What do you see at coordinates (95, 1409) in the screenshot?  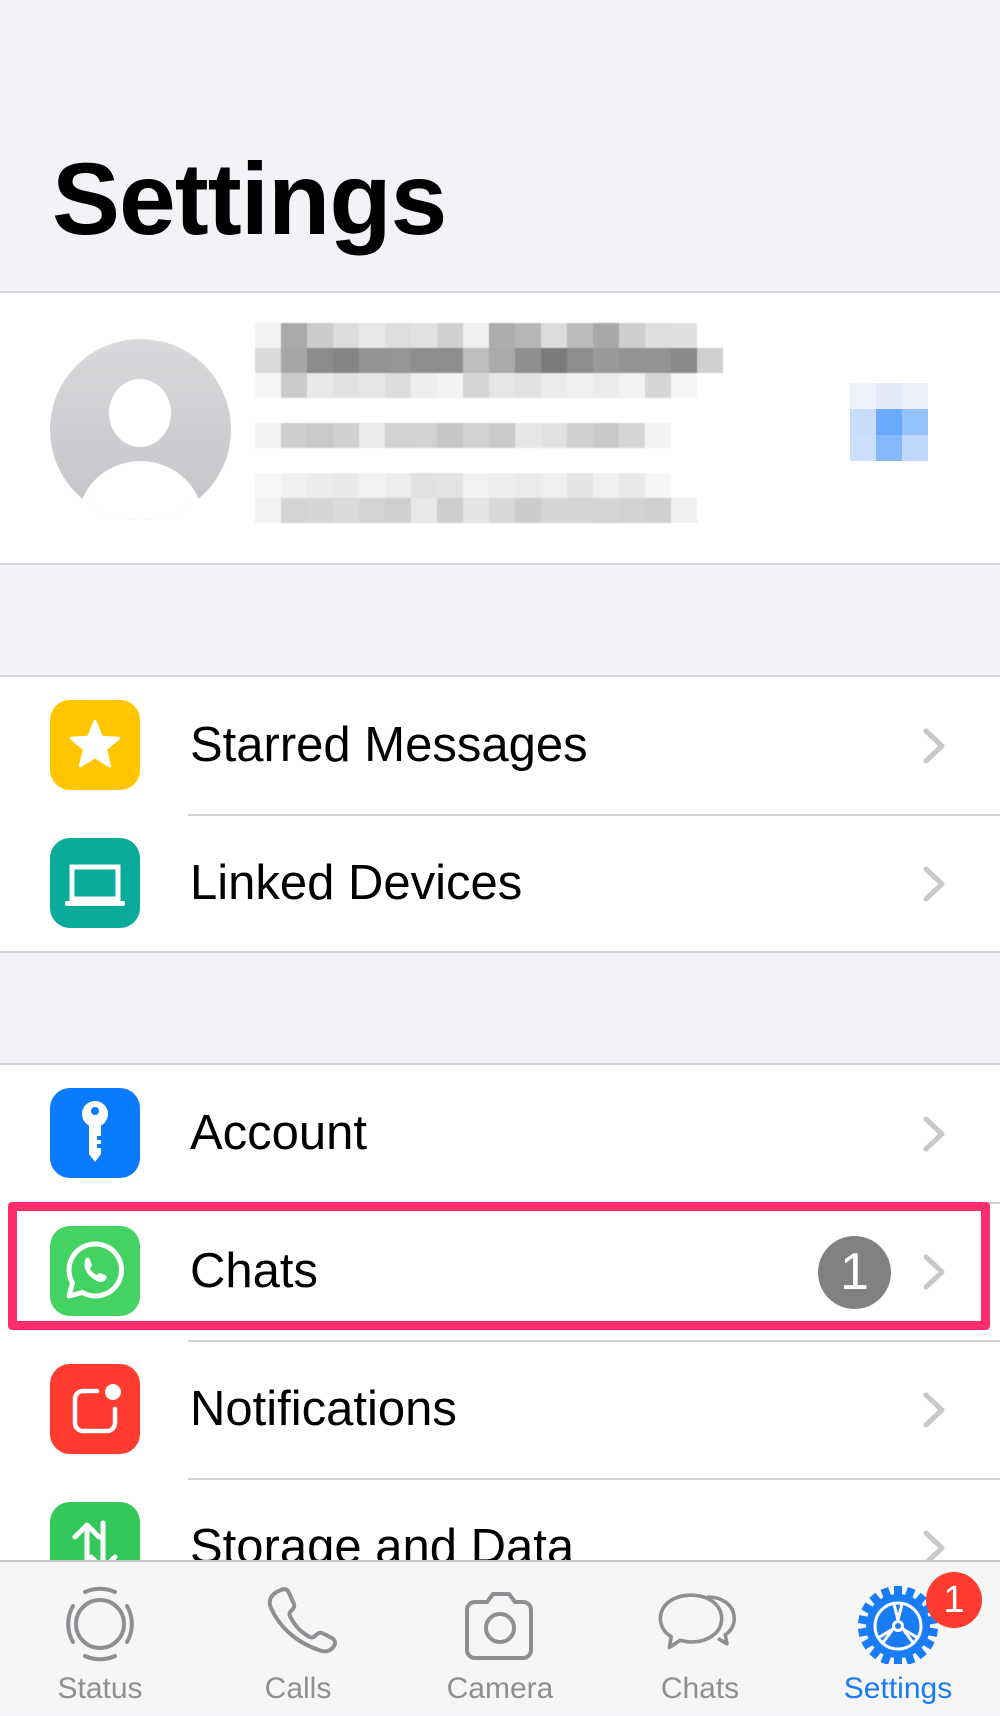 I see `notification-icon` at bounding box center [95, 1409].